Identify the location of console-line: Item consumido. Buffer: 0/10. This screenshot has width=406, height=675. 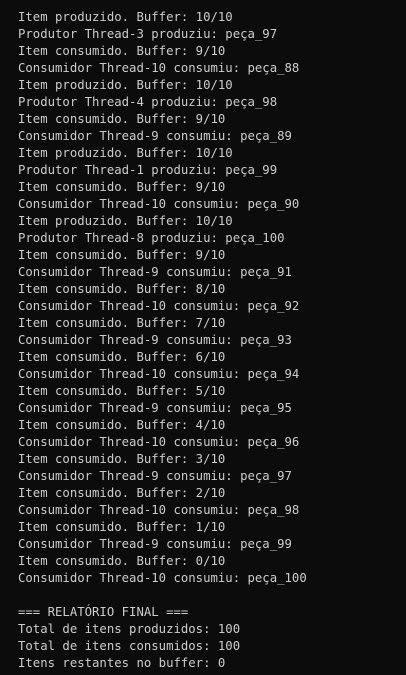
(122, 561).